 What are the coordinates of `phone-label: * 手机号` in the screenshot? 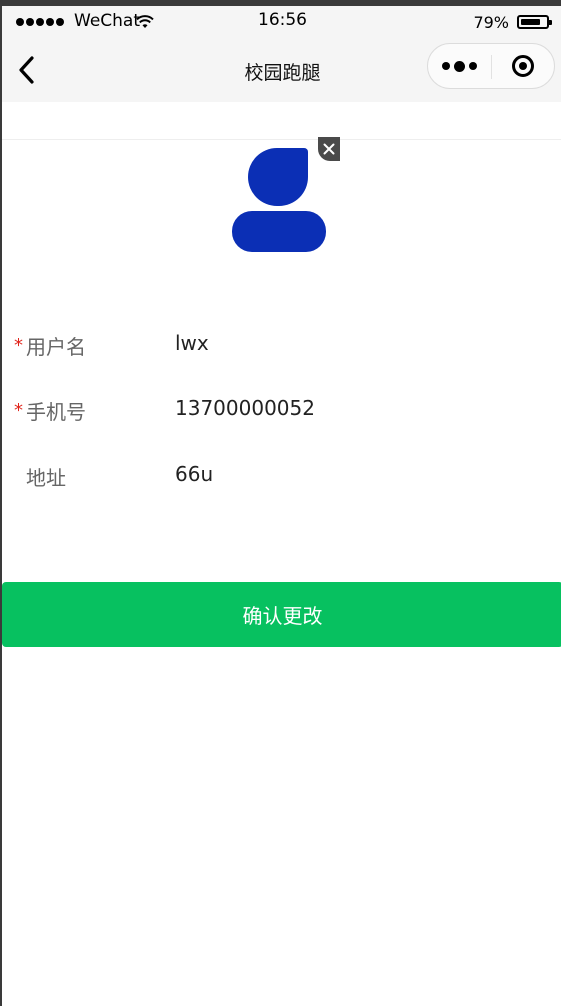 It's located at (50, 410).